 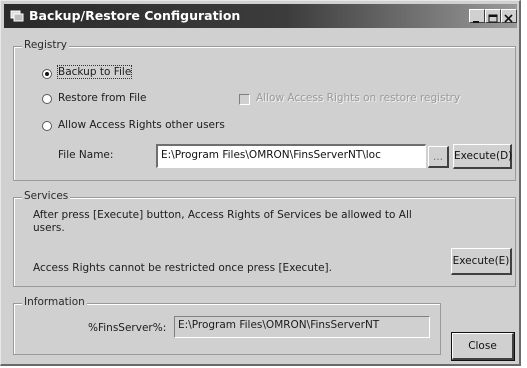 I want to click on close-window-button, so click(x=509, y=16).